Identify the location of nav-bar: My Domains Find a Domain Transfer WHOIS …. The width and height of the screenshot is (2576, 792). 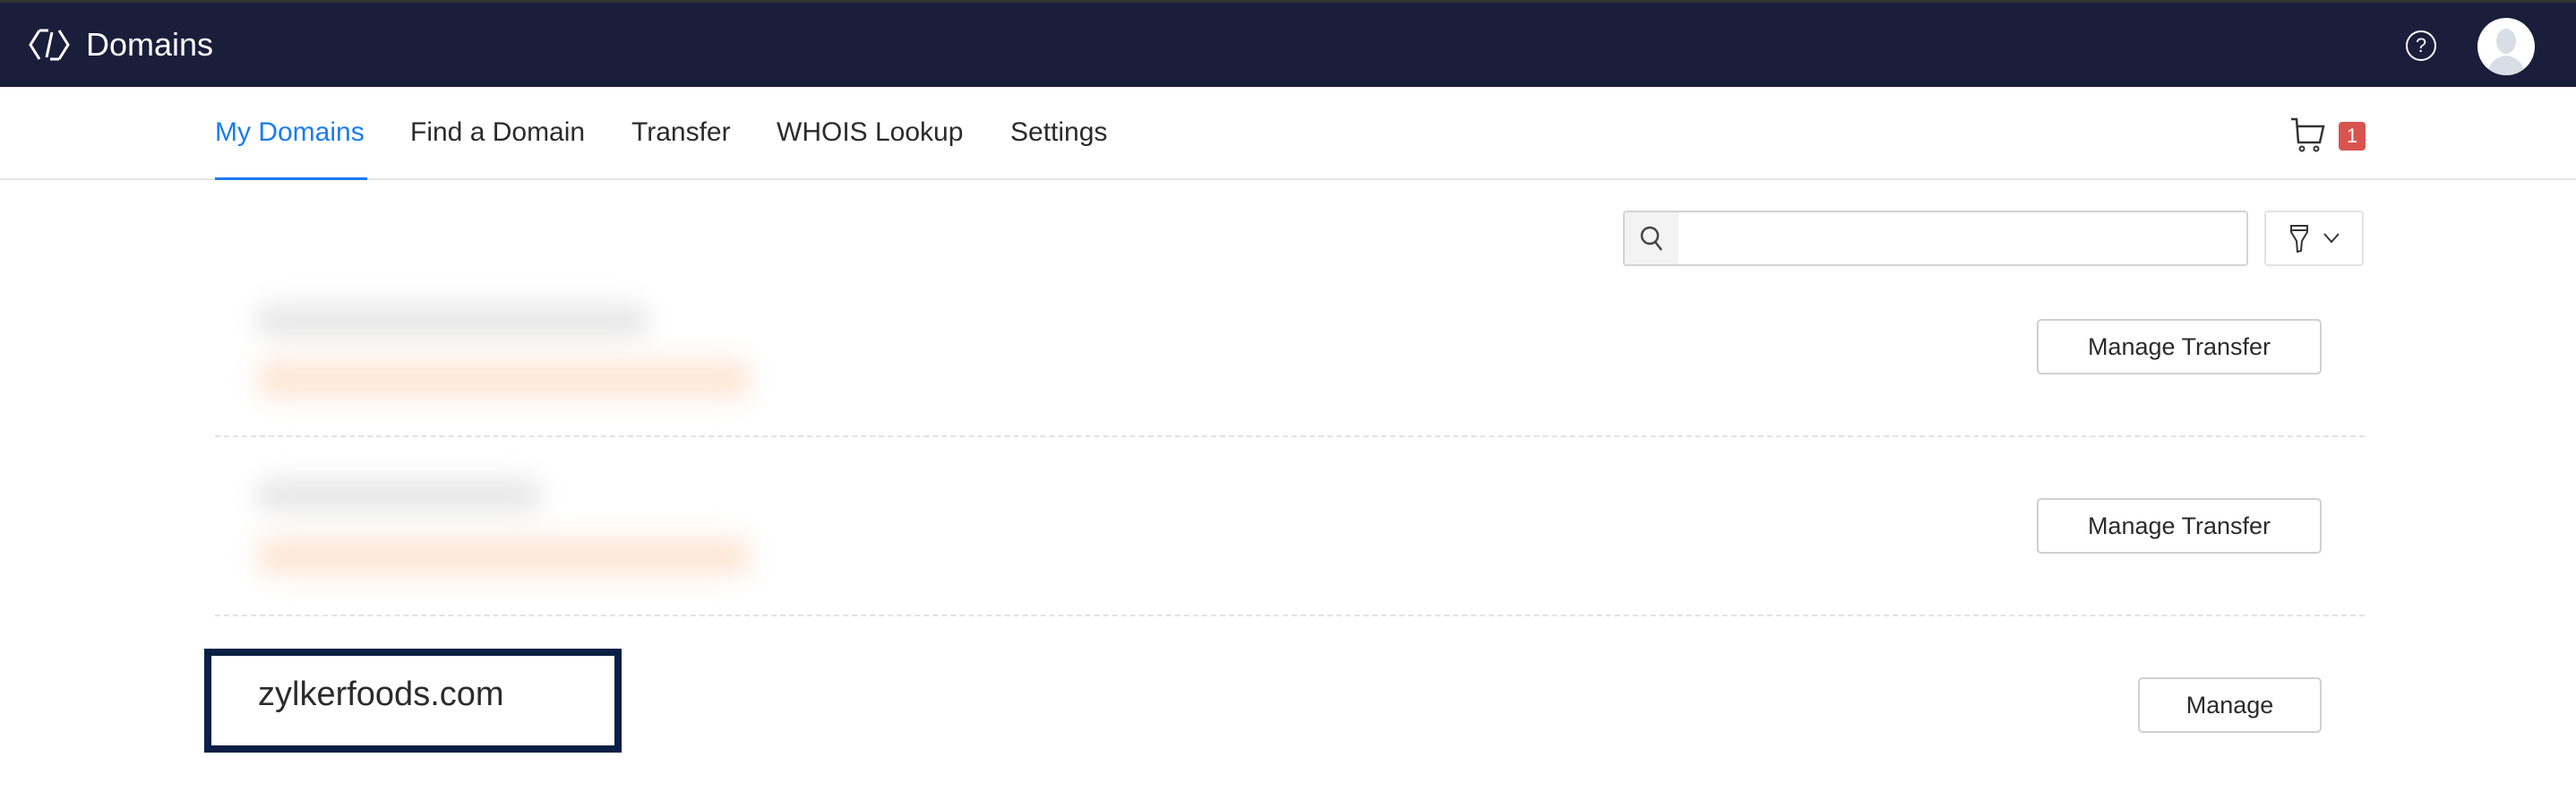
(1288, 133).